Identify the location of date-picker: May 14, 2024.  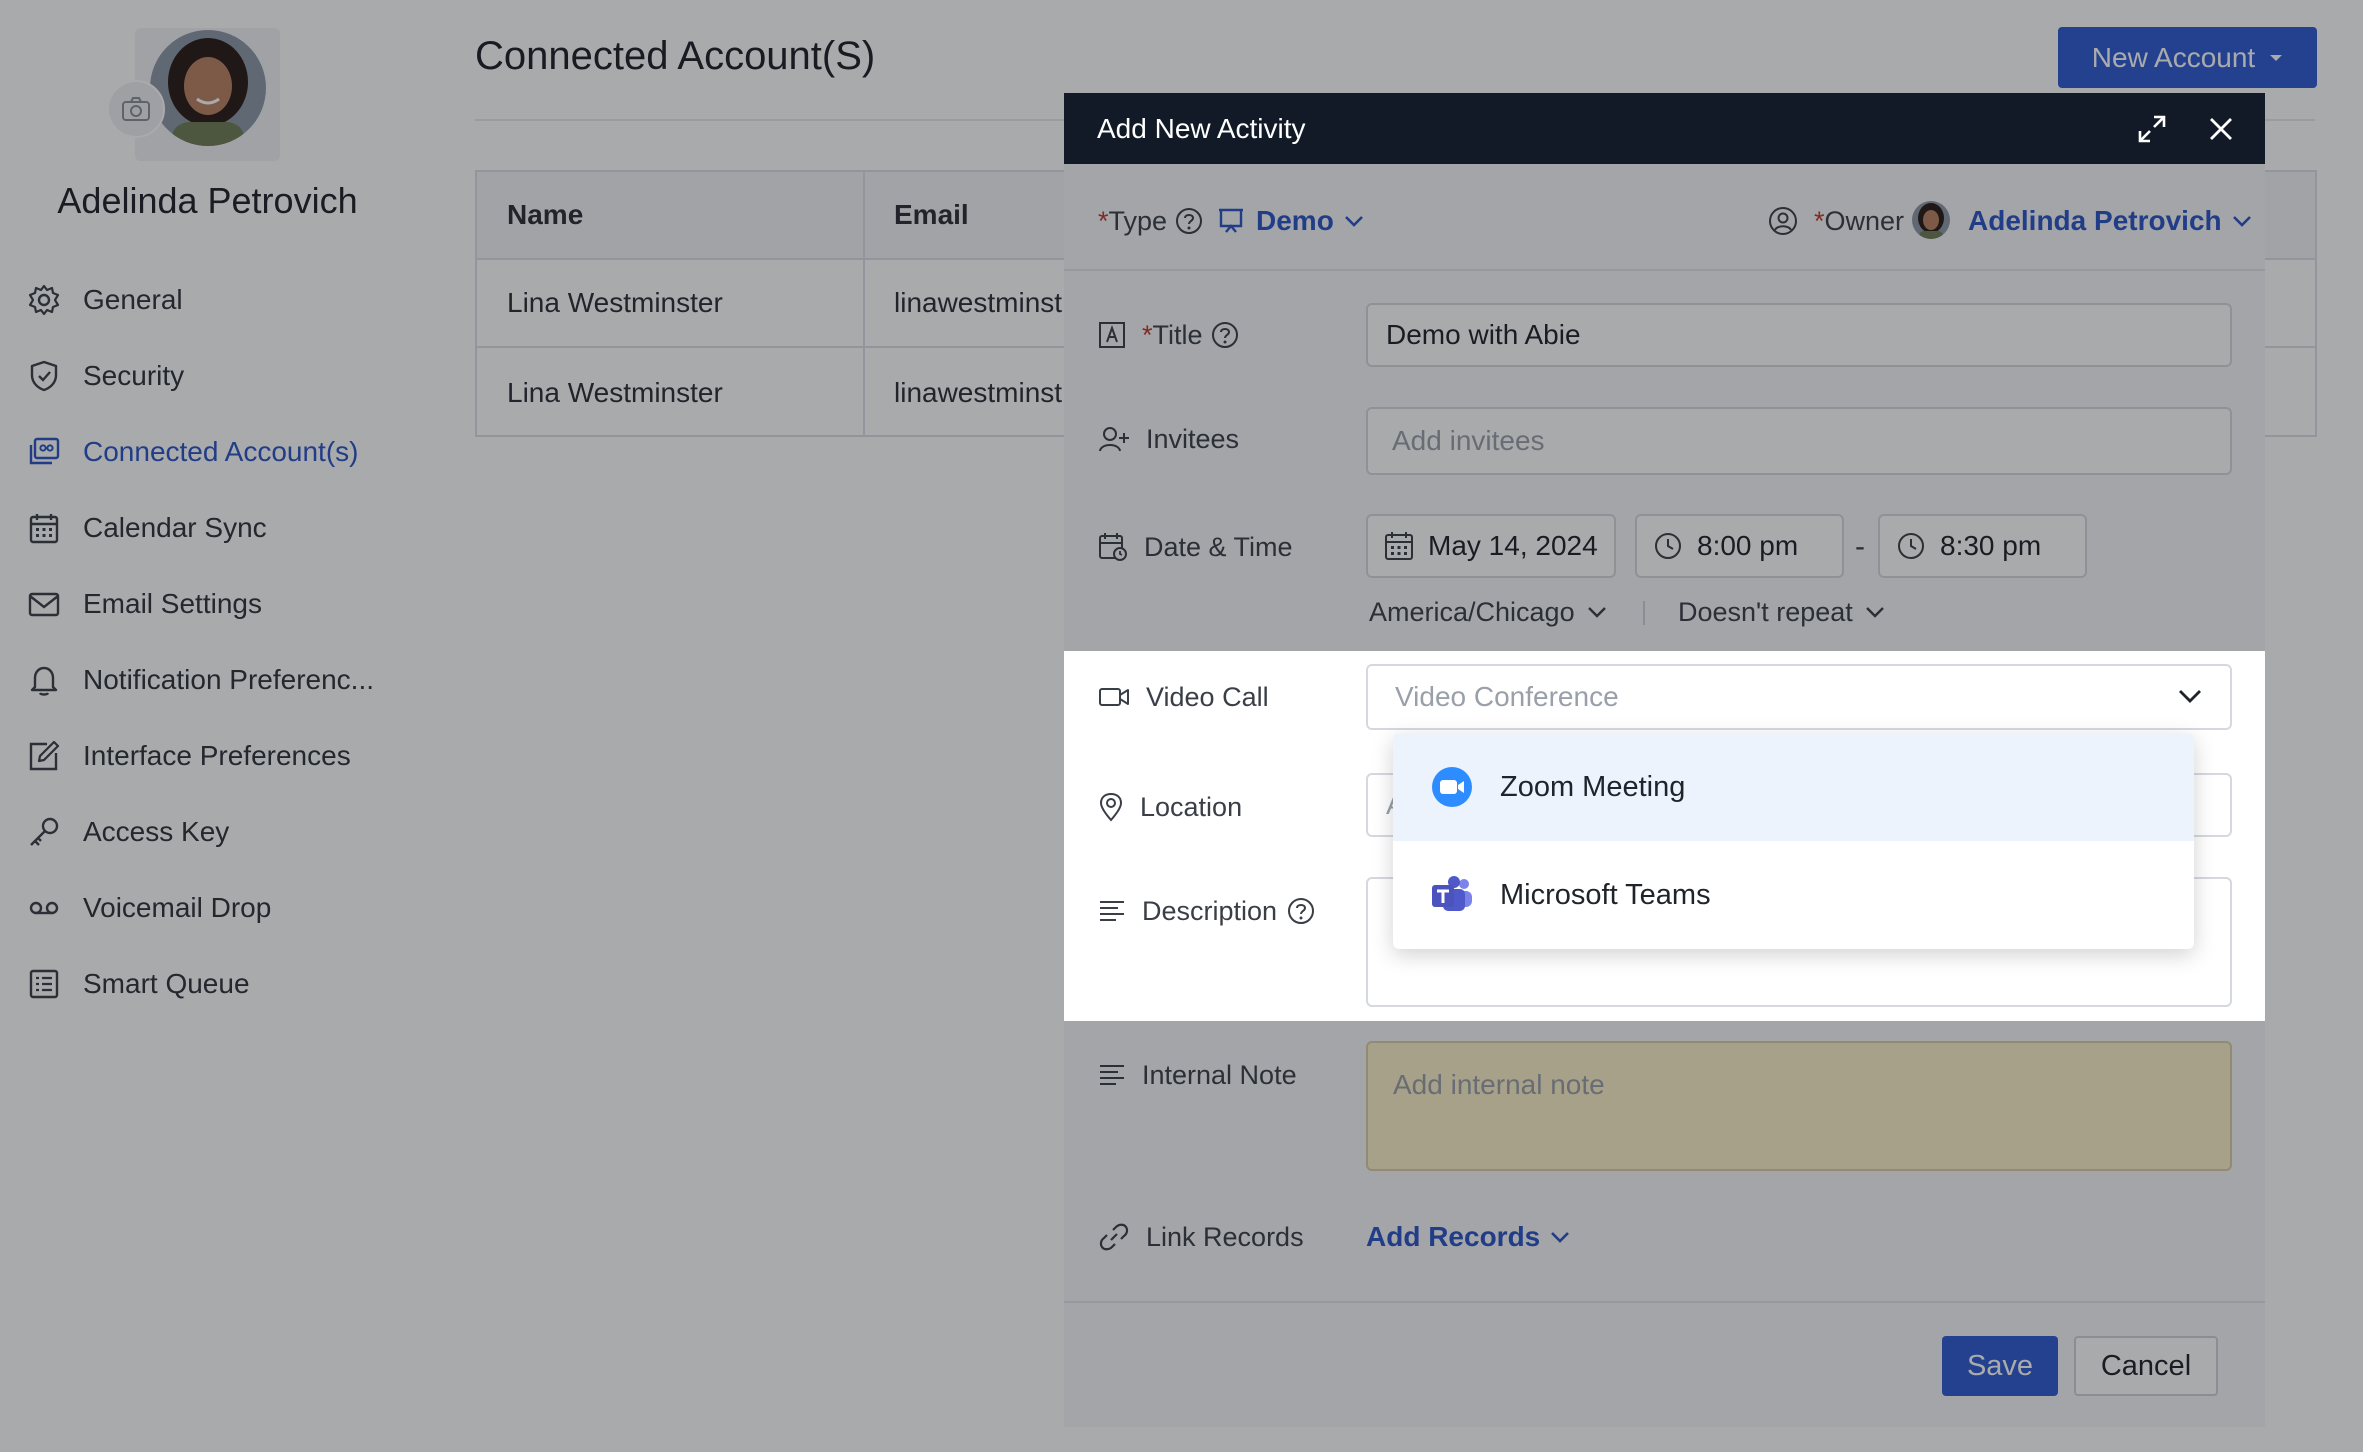
(1491, 546).